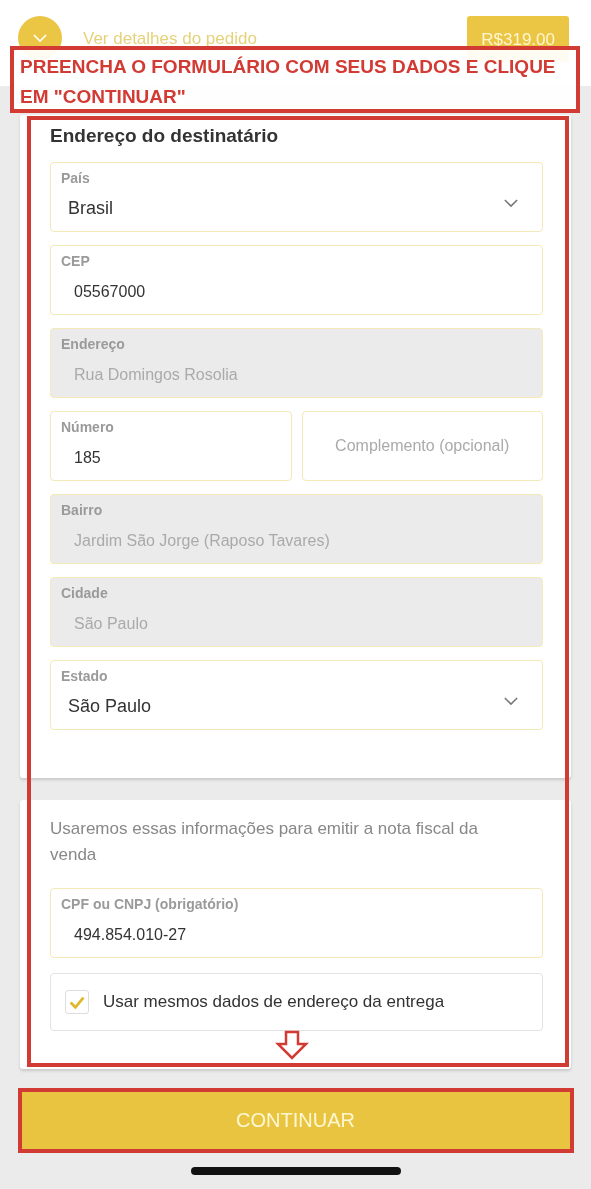  I want to click on field-label: Estado, so click(84, 676).